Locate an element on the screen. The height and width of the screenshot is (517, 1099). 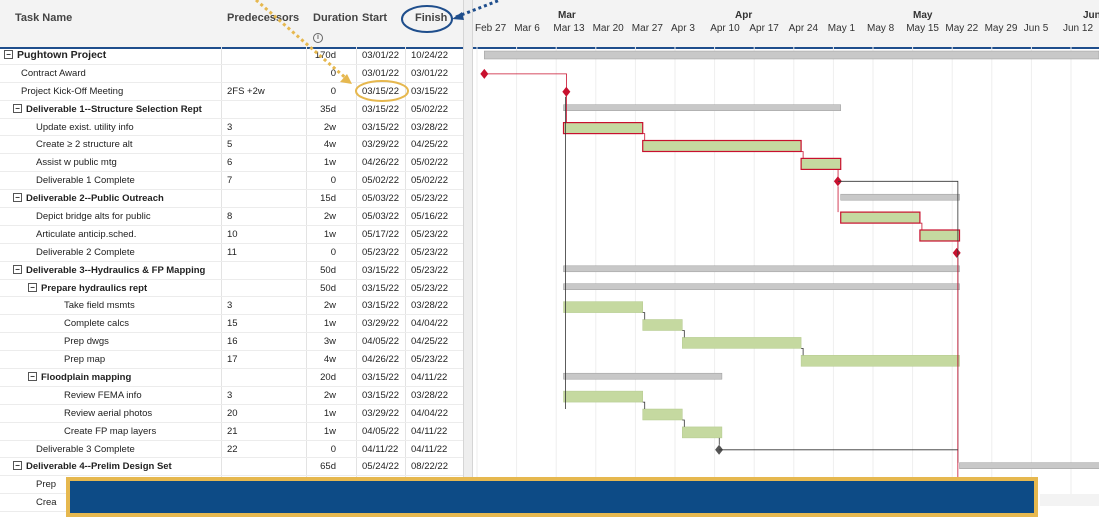
callout-circle-orange is located at coordinates (382, 91).